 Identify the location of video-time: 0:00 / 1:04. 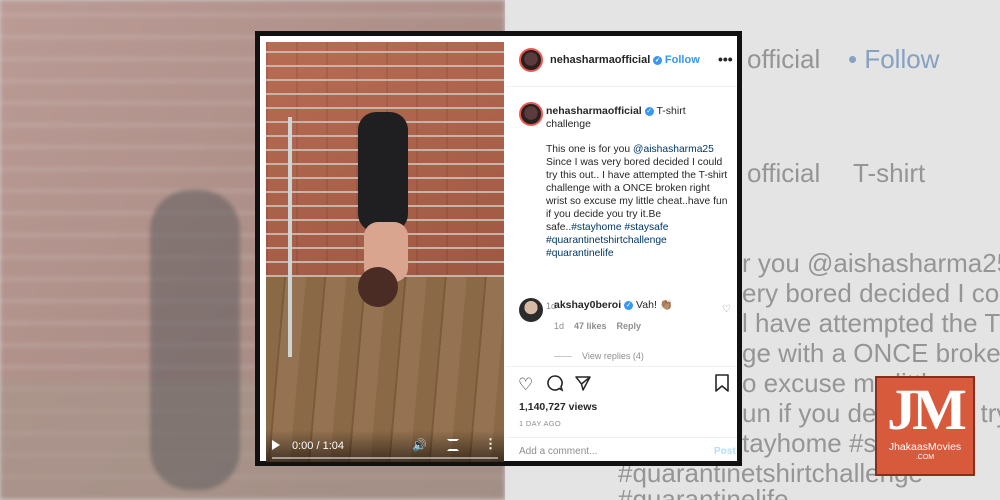
(318, 446).